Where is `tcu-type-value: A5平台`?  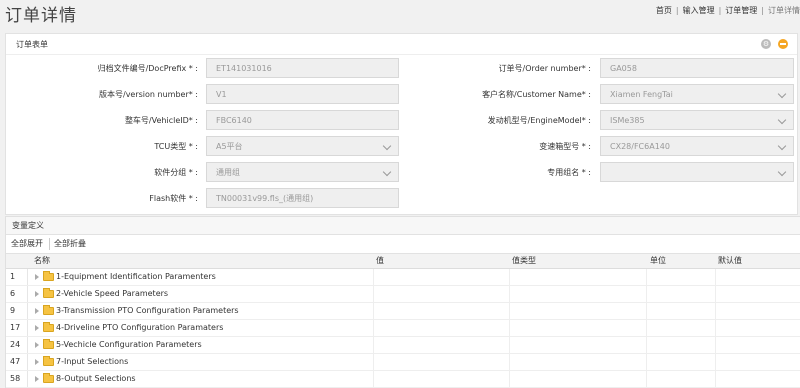 tcu-type-value: A5平台 is located at coordinates (229, 146).